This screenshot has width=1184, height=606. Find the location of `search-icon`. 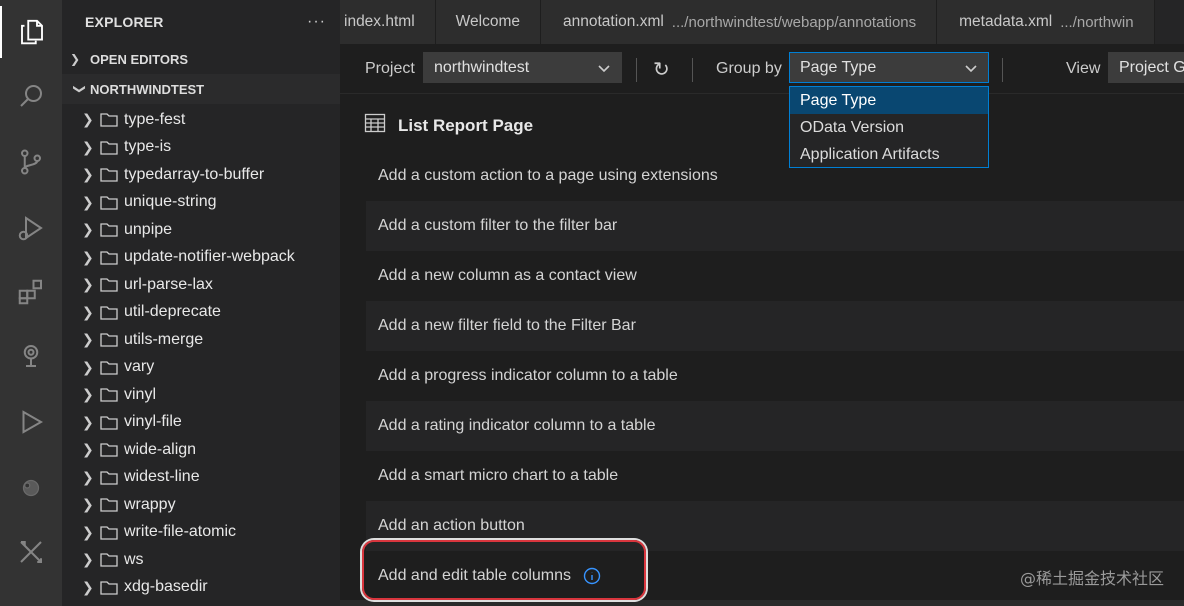

search-icon is located at coordinates (31, 96).